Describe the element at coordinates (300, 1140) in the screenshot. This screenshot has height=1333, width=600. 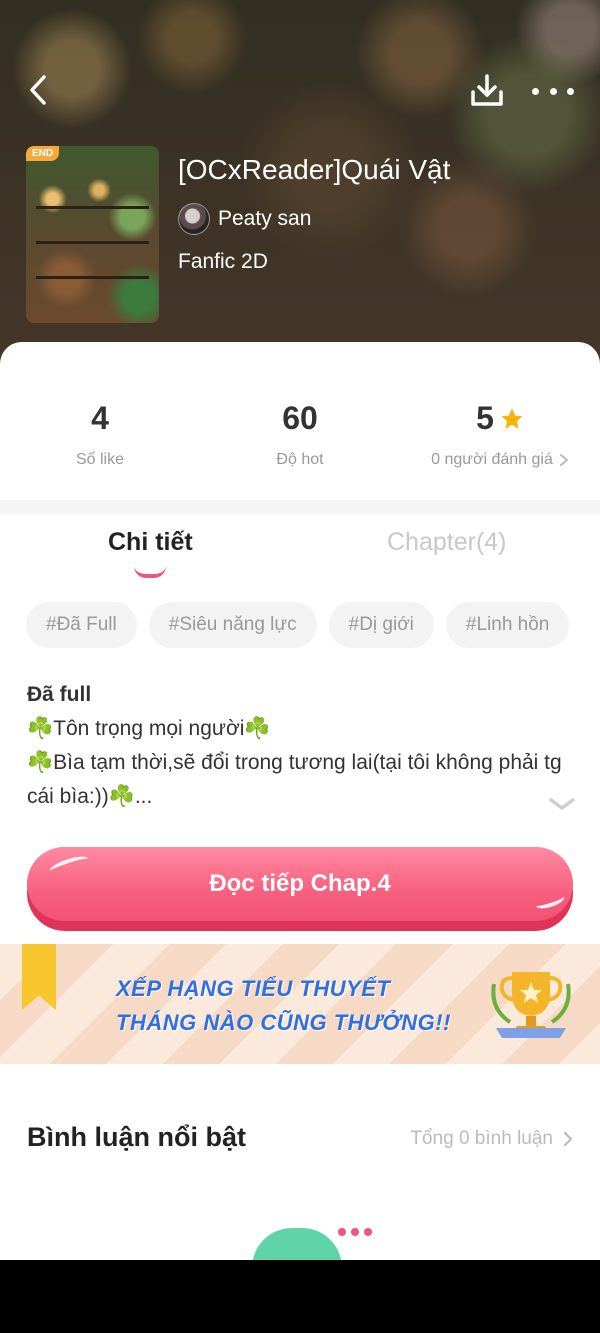
I see `comments-header: Bình luận nổi bật Tổng 0 bình luận` at that location.